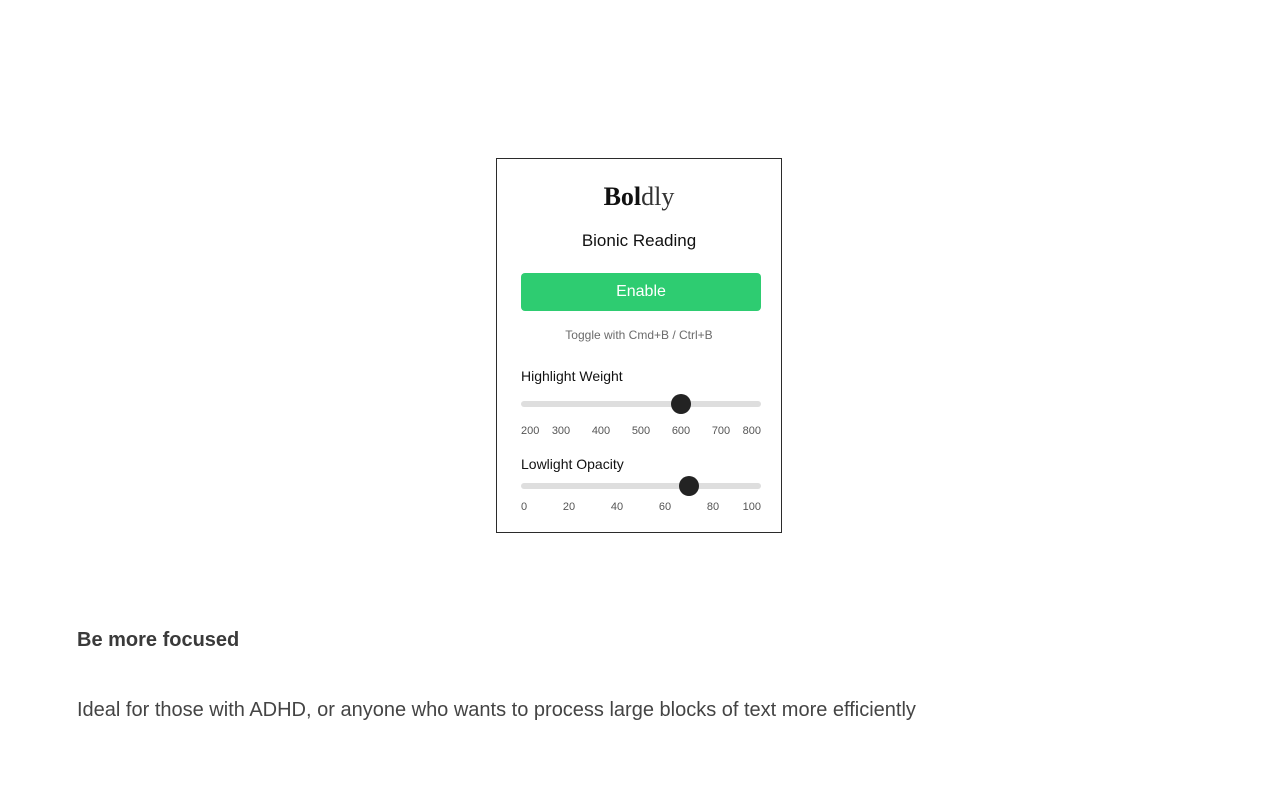  I want to click on highlight-weight-tick: 600, so click(681, 431).